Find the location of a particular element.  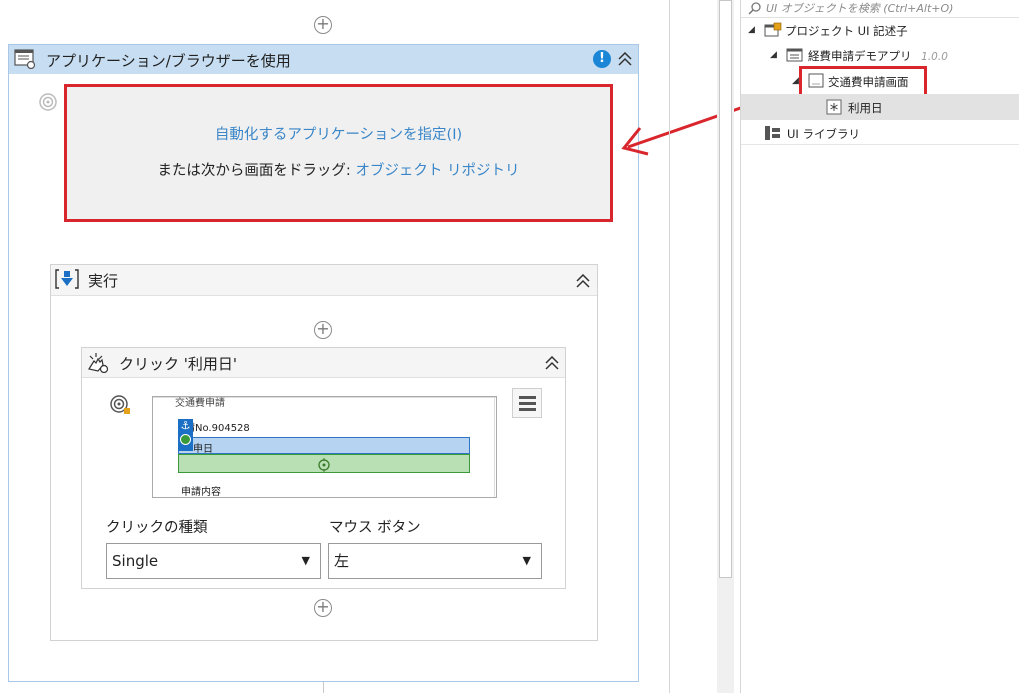

preview-request-number: 請No.904528 is located at coordinates (217, 428).